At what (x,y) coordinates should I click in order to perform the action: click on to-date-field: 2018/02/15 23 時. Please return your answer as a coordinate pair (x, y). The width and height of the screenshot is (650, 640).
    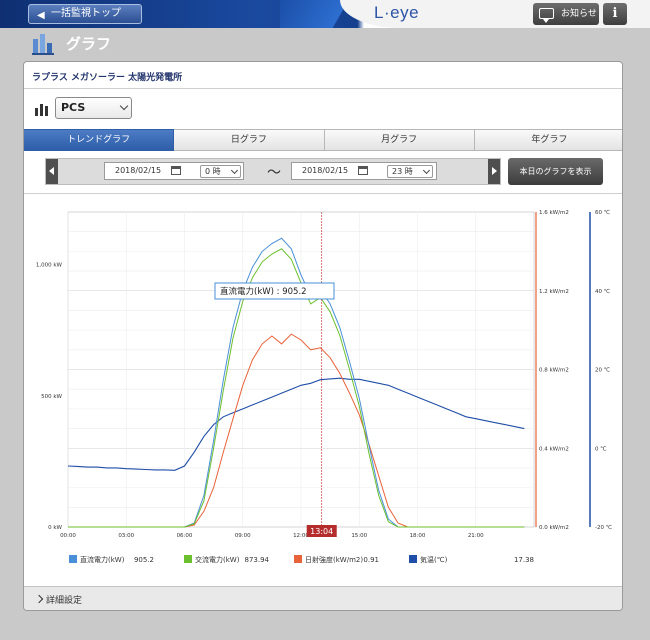
    Looking at the image, I should click on (364, 171).